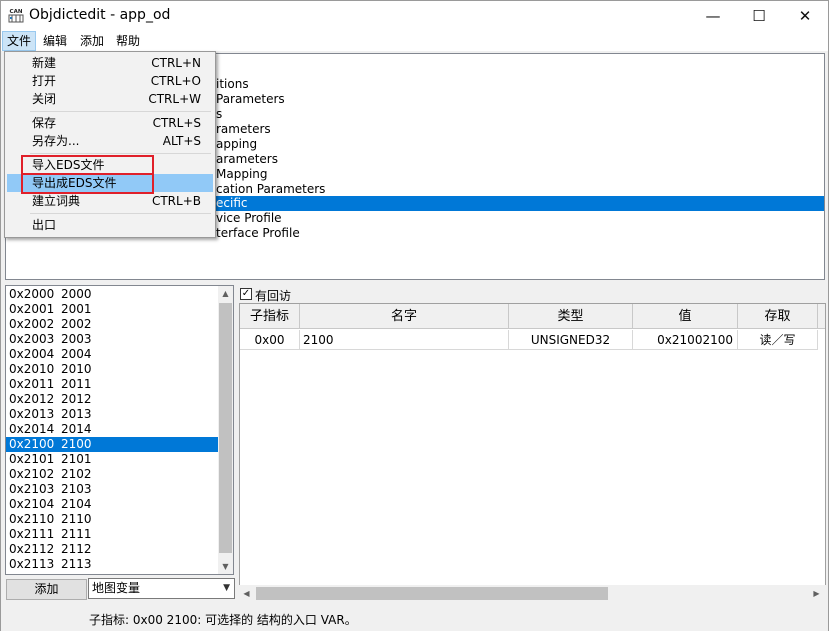 The width and height of the screenshot is (829, 631). I want to click on table-horizontal-scrollbar: ◀ ▶, so click(532, 593).